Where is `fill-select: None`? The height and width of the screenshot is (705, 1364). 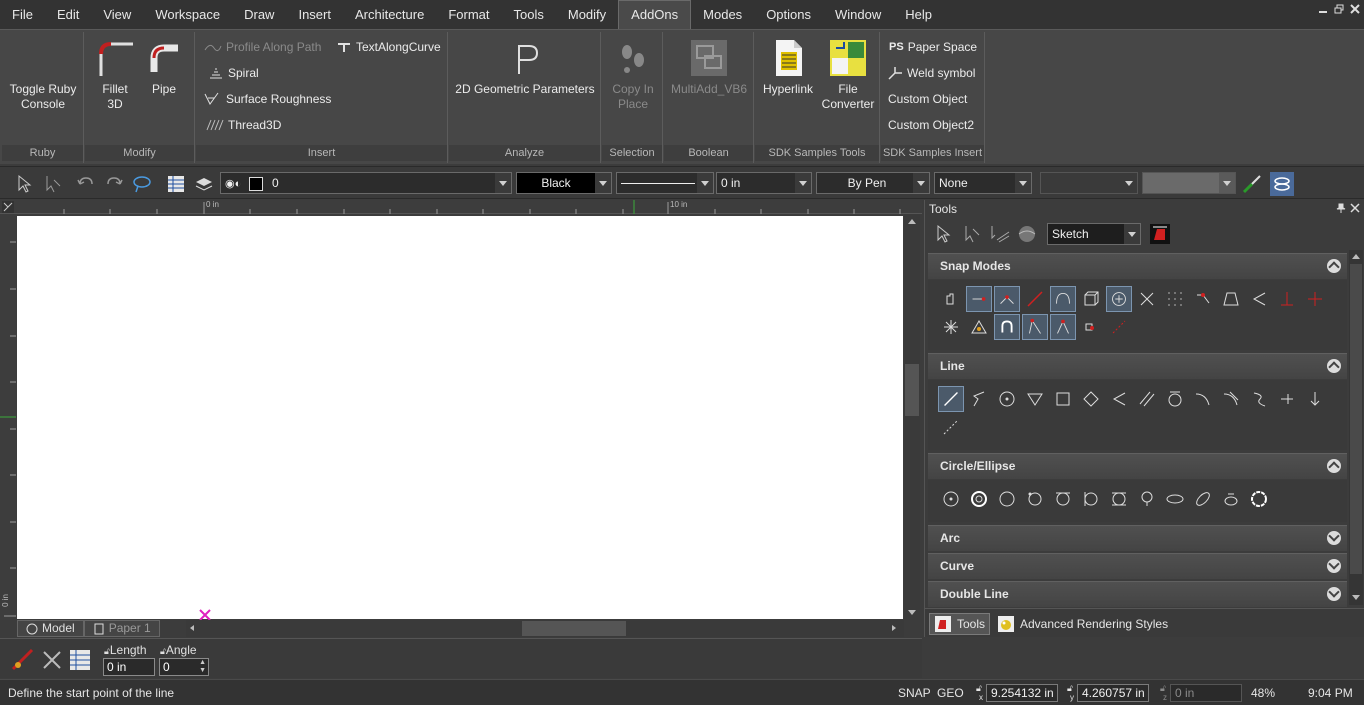
fill-select: None is located at coordinates (983, 183).